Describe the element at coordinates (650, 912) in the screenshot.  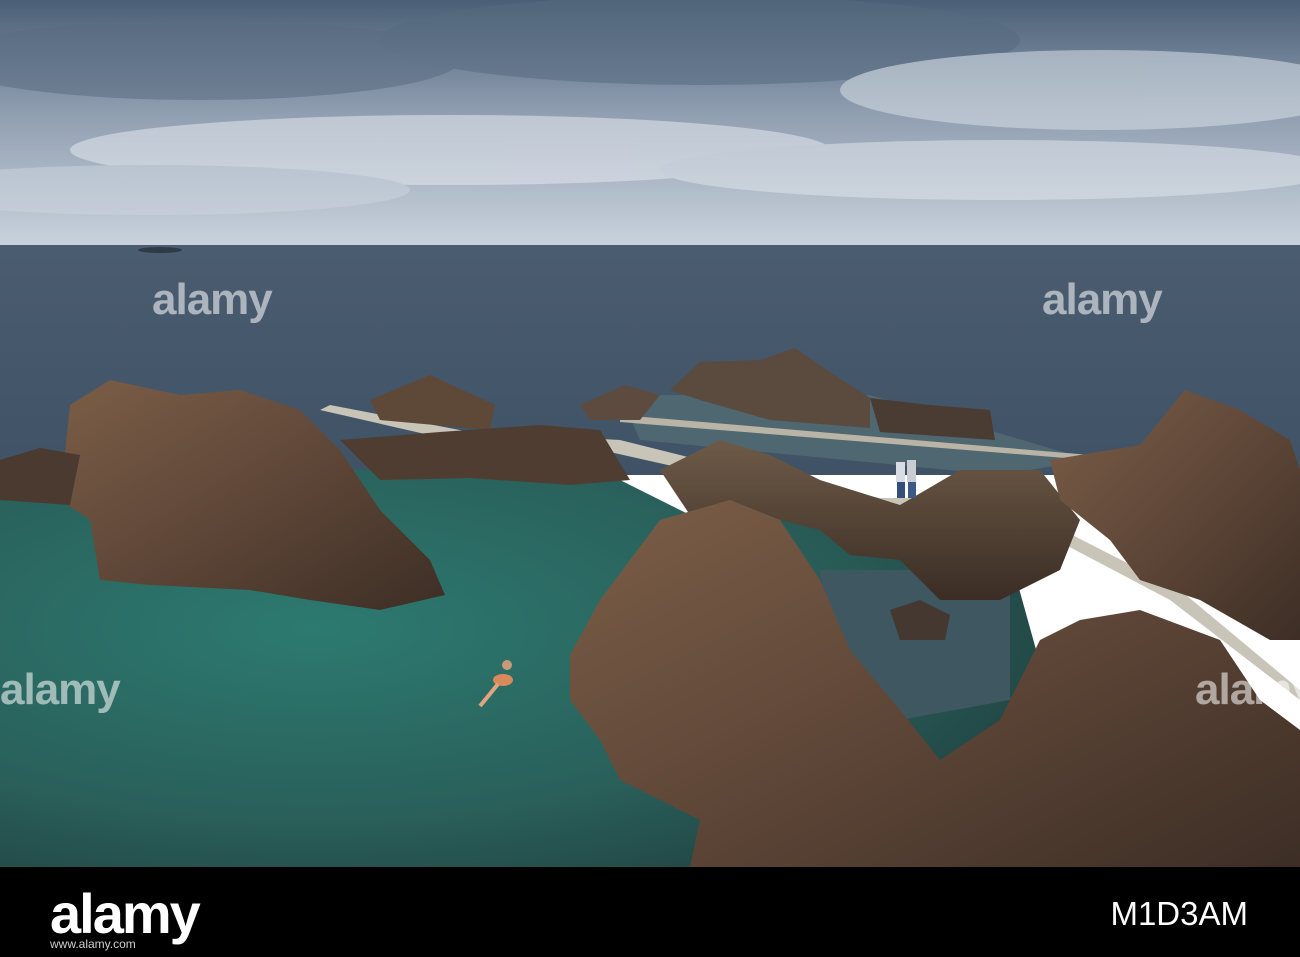
I see `footer-bar: alamy www.alamy.com M1D3AM` at that location.